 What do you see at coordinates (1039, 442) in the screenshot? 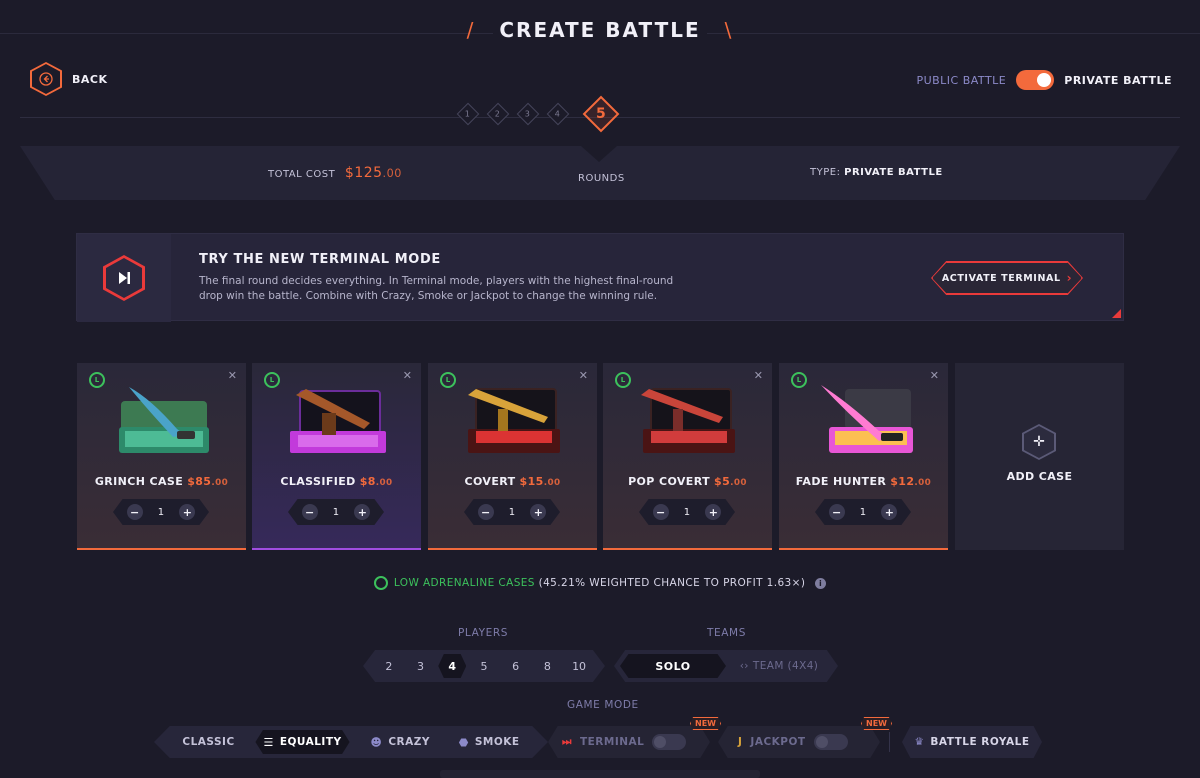
I see `add-icon: ✛` at bounding box center [1039, 442].